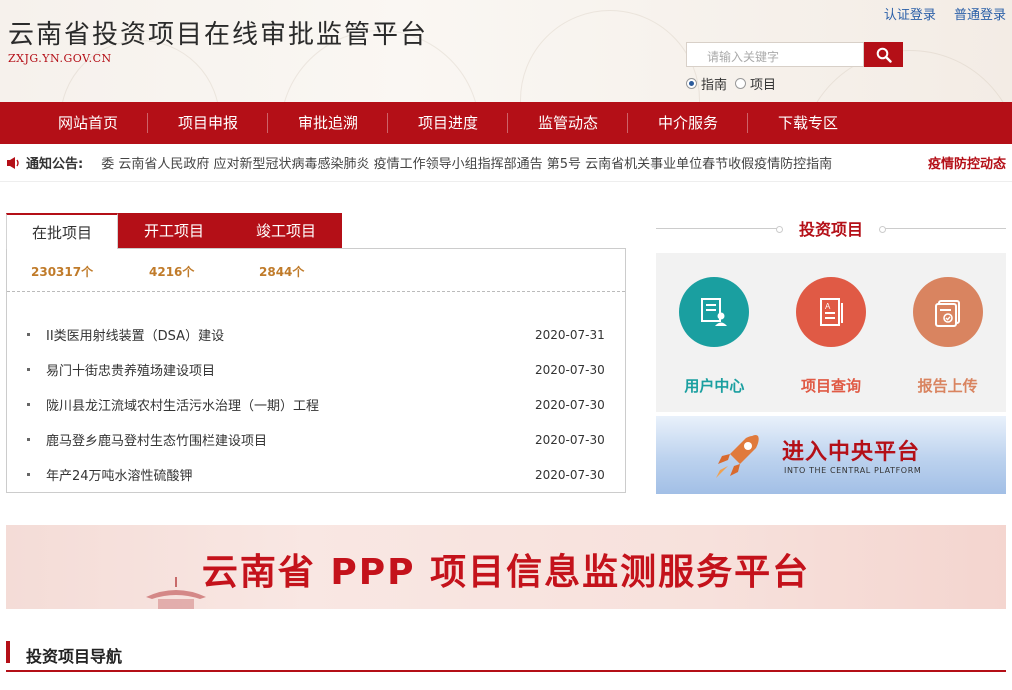 This screenshot has width=1012, height=690. What do you see at coordinates (763, 85) in the screenshot?
I see `radio-project-label: 项目` at bounding box center [763, 85].